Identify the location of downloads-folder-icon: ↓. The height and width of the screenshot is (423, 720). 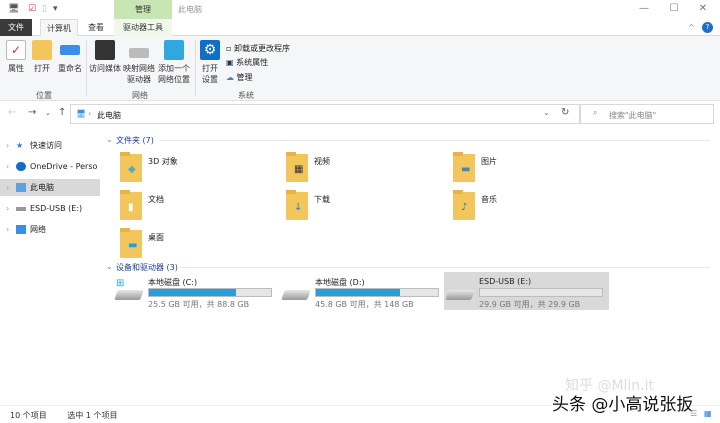
(297, 205).